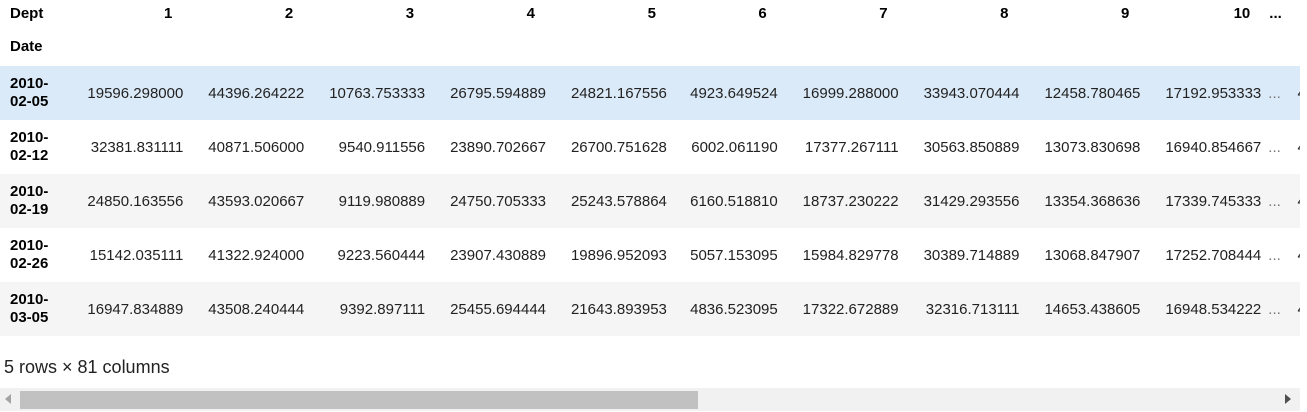  I want to click on table-cell: 32381.831111, so click(137, 147).